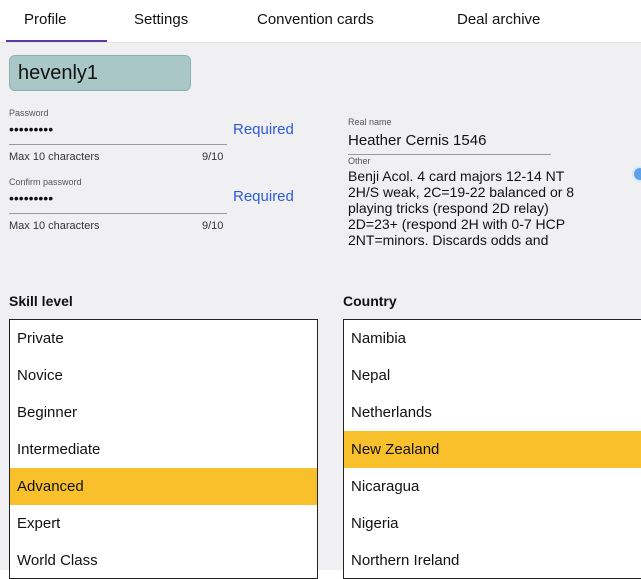 This screenshot has height=579, width=641. What do you see at coordinates (315, 19) in the screenshot?
I see `tab-convention-cards: Convention cards` at bounding box center [315, 19].